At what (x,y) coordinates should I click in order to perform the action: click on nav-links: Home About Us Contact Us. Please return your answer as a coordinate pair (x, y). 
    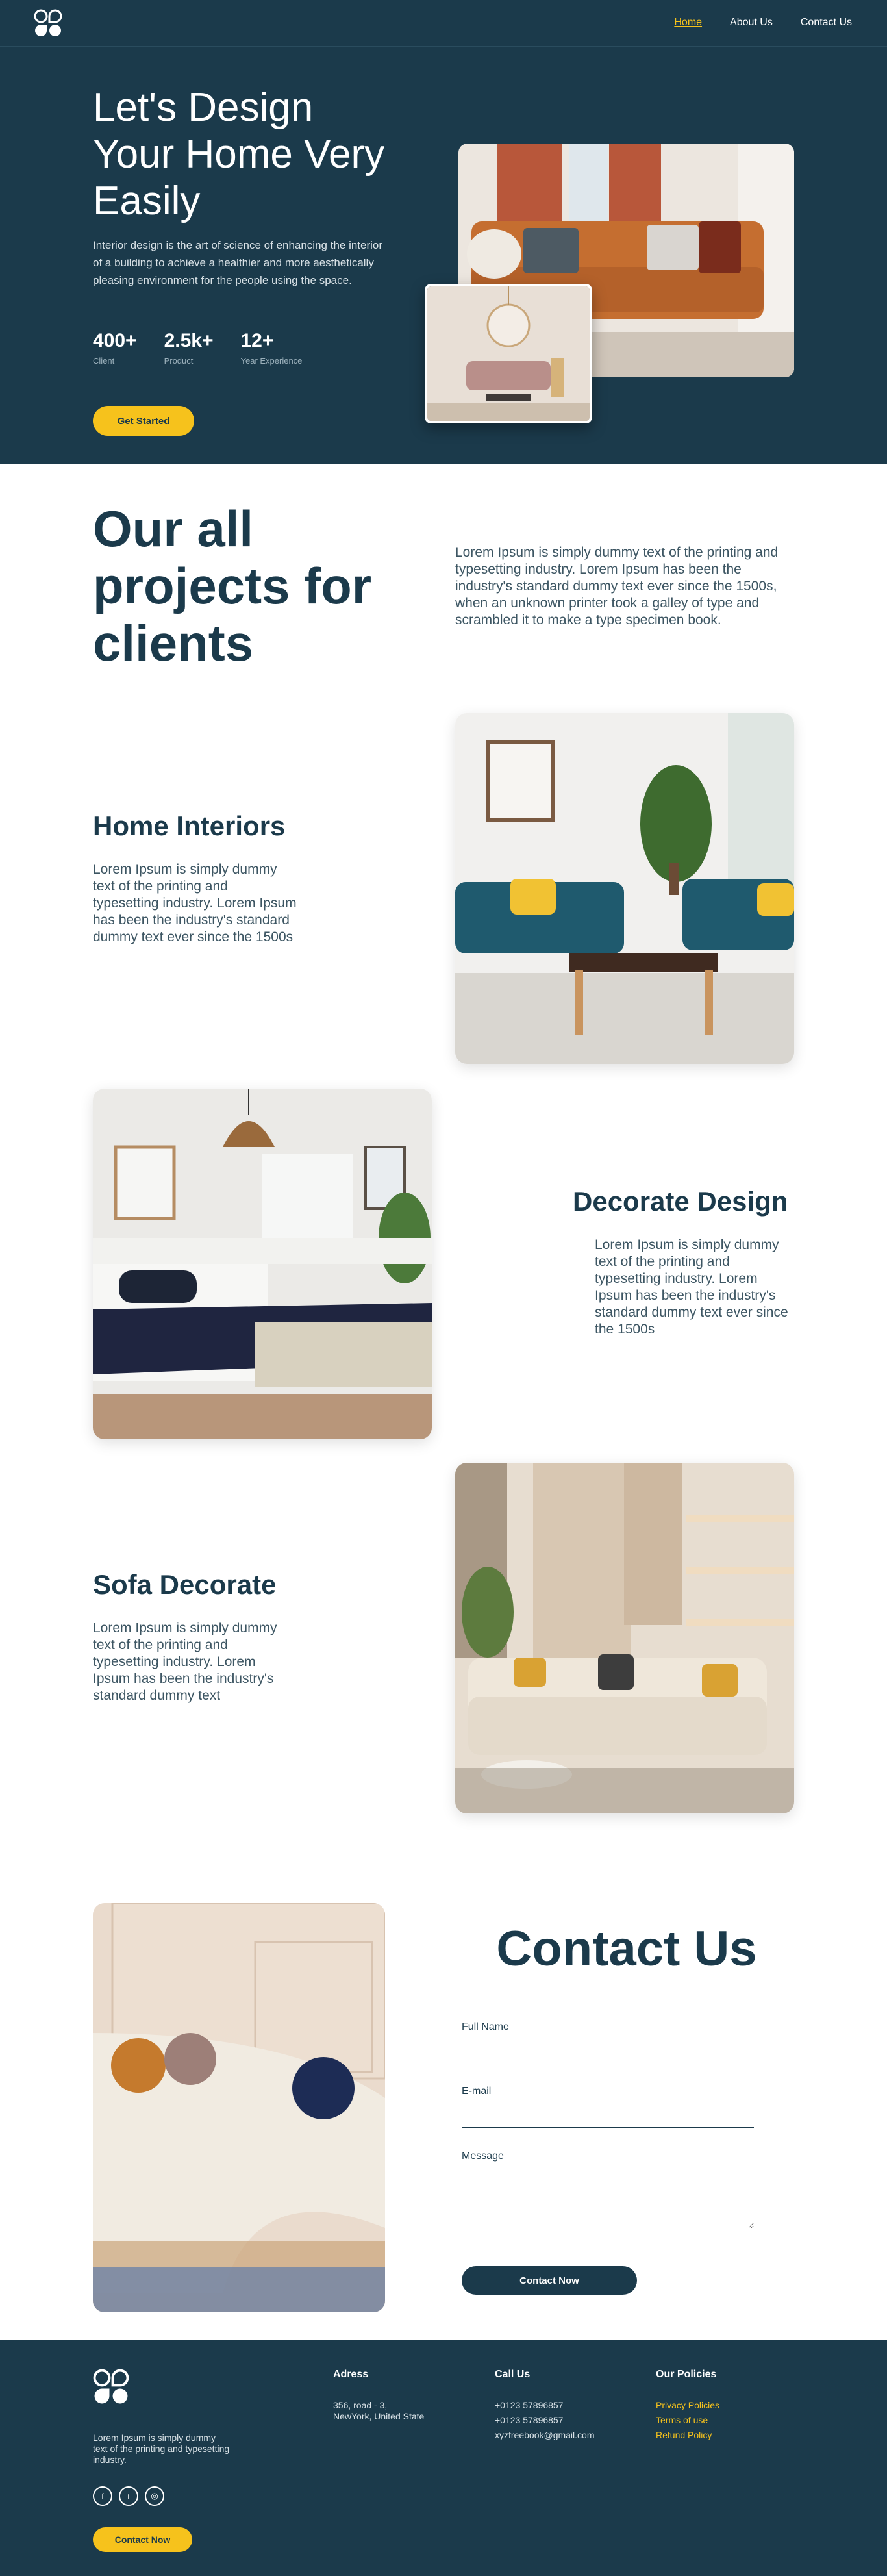
    Looking at the image, I should click on (763, 23).